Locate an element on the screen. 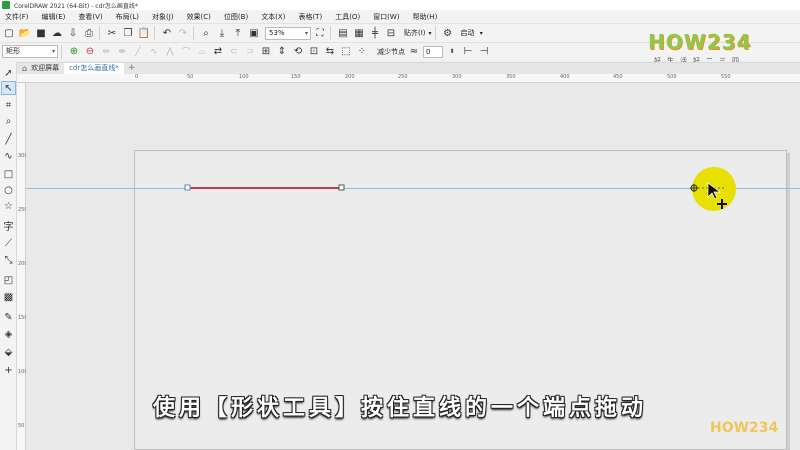  stretch-horizontal-icon: ⊢ is located at coordinates (468, 52).